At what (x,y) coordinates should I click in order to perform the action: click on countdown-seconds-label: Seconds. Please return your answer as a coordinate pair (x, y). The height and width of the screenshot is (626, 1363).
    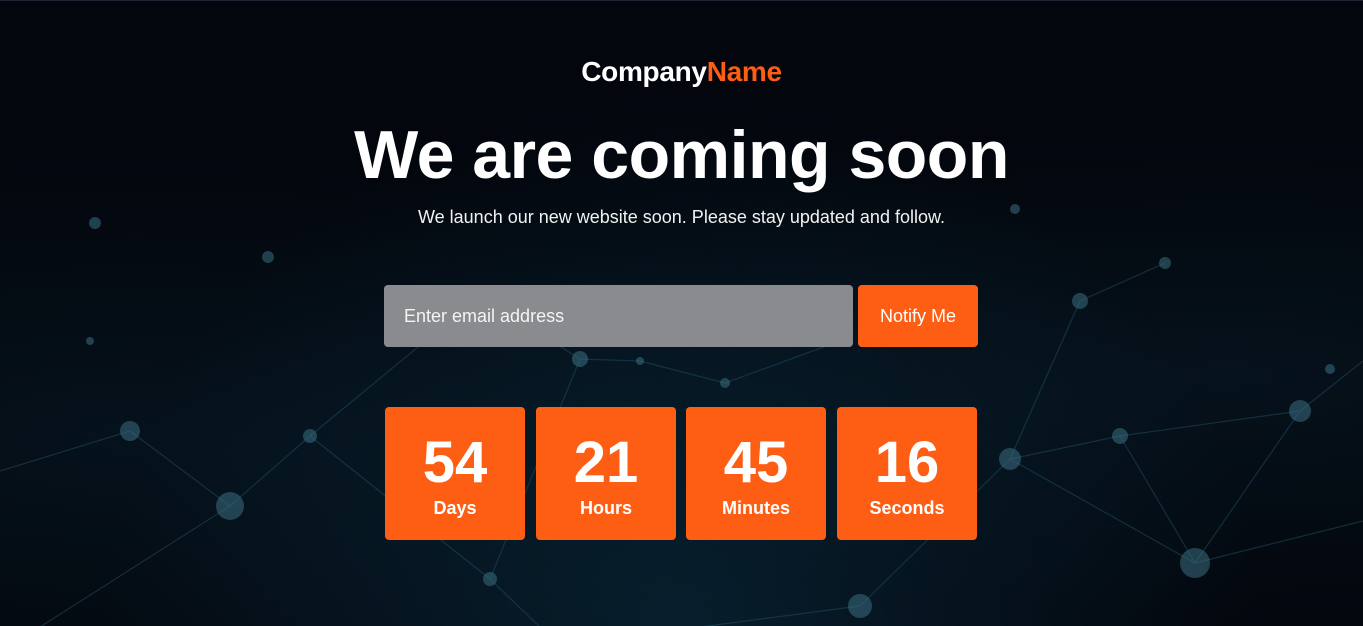
    Looking at the image, I should click on (907, 508).